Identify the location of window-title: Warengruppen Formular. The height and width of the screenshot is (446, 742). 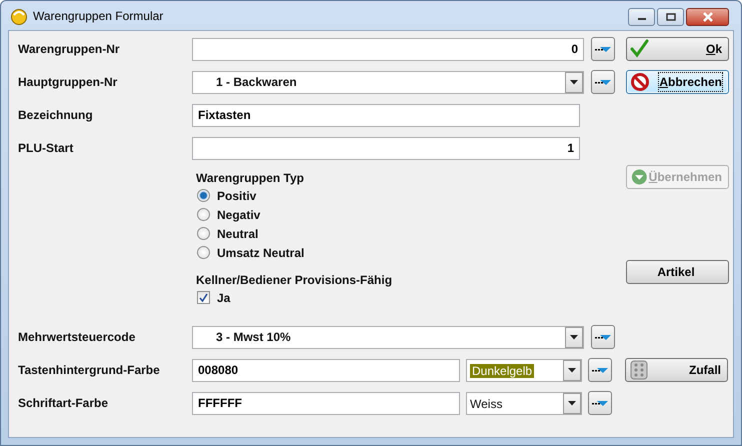
(98, 16).